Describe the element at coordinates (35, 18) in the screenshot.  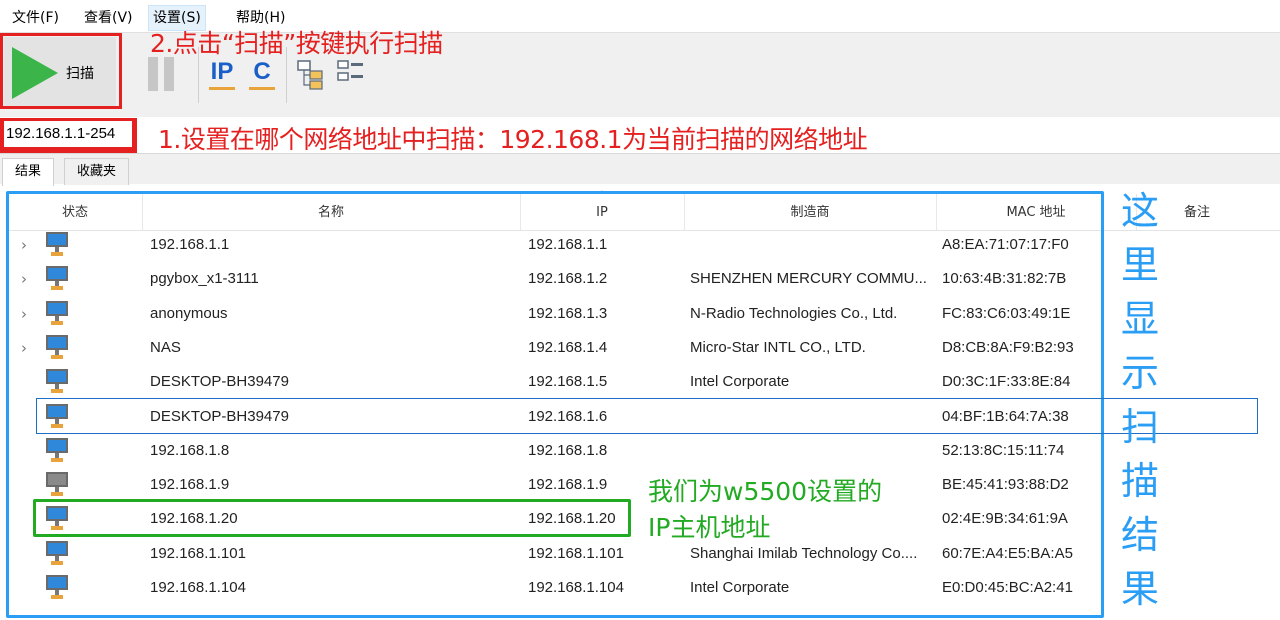
I see `menu-file: 文件(F)` at that location.